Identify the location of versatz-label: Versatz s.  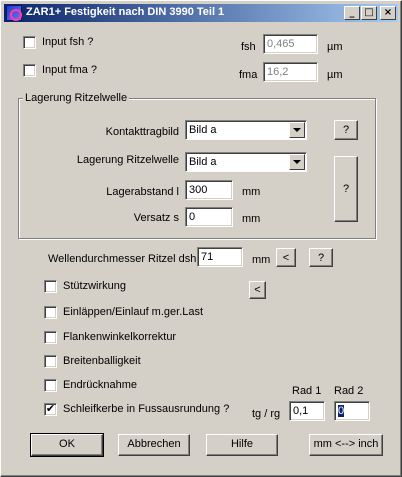
(156, 218).